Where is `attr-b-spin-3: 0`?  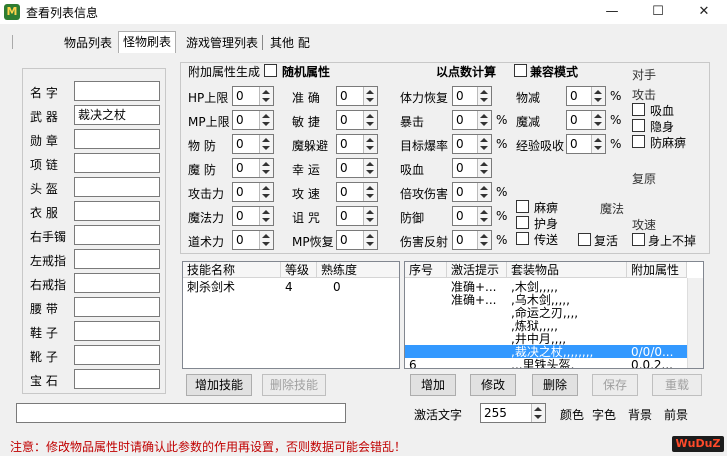 attr-b-spin-3: 0 is located at coordinates (357, 168).